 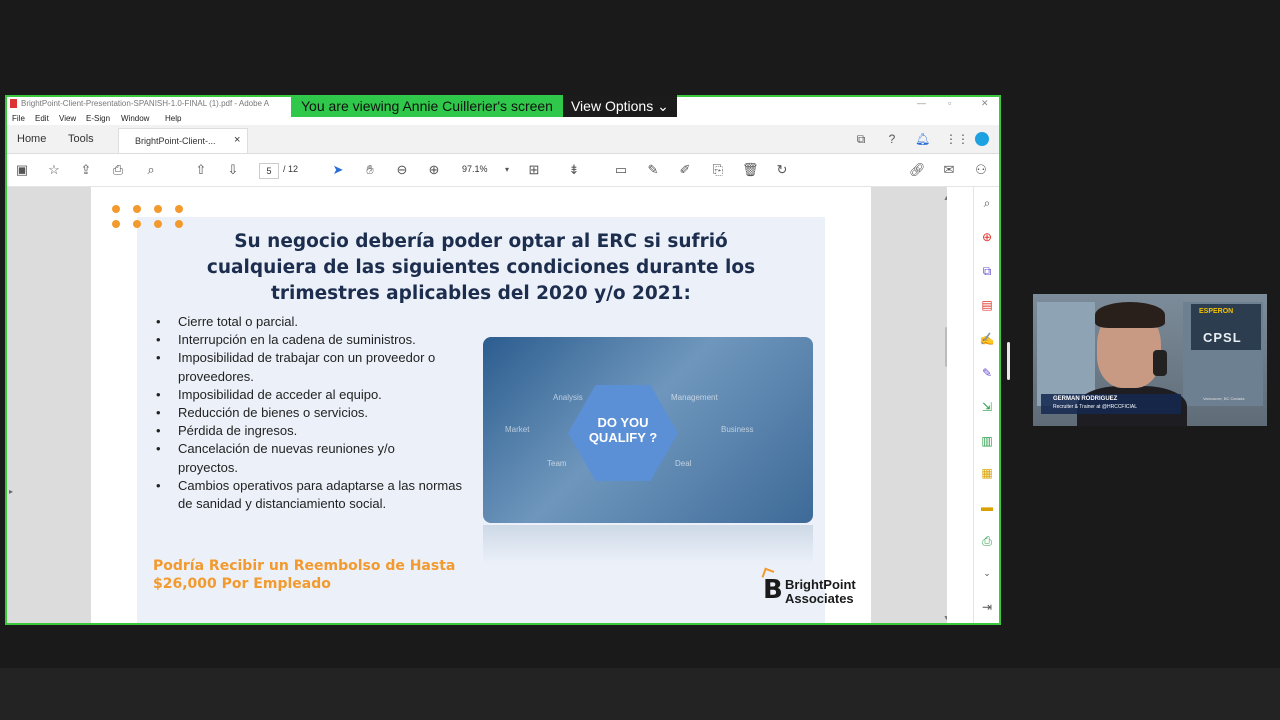 I want to click on hand-tool-icon: ✋︎, so click(x=370, y=170).